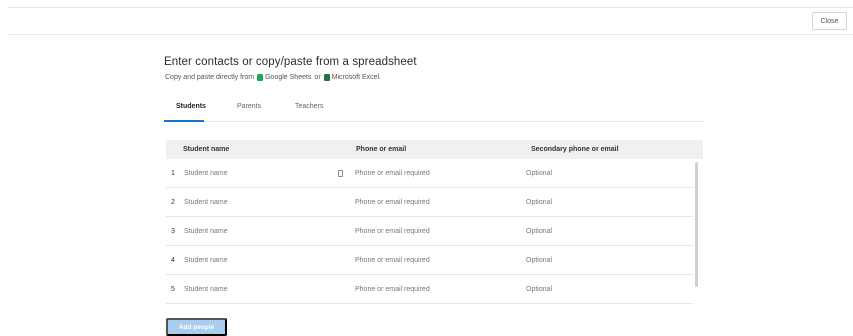 The width and height of the screenshot is (853, 336). I want to click on tab-teachers: Teachers, so click(309, 106).